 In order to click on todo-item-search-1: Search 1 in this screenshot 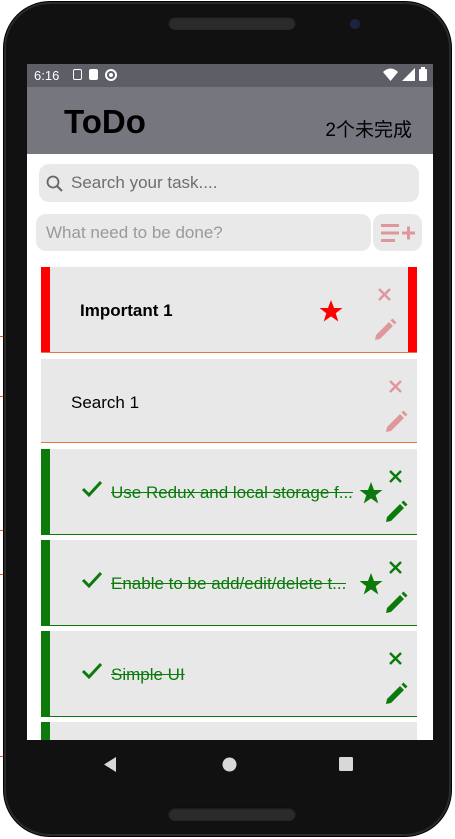, I will do `click(229, 401)`.